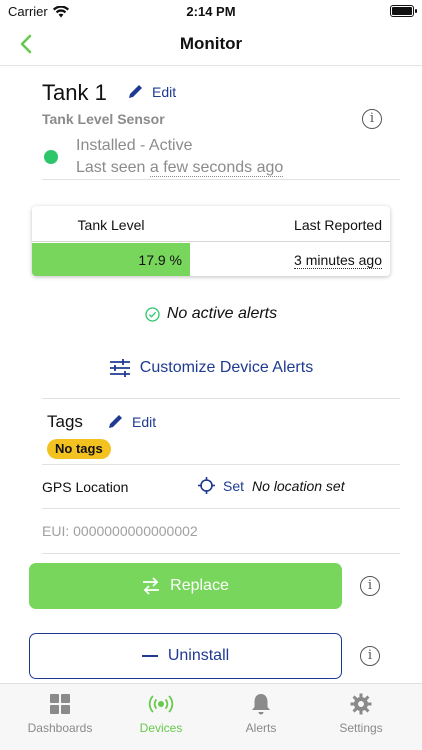  I want to click on no-alerts-text: No active alerts, so click(222, 313).